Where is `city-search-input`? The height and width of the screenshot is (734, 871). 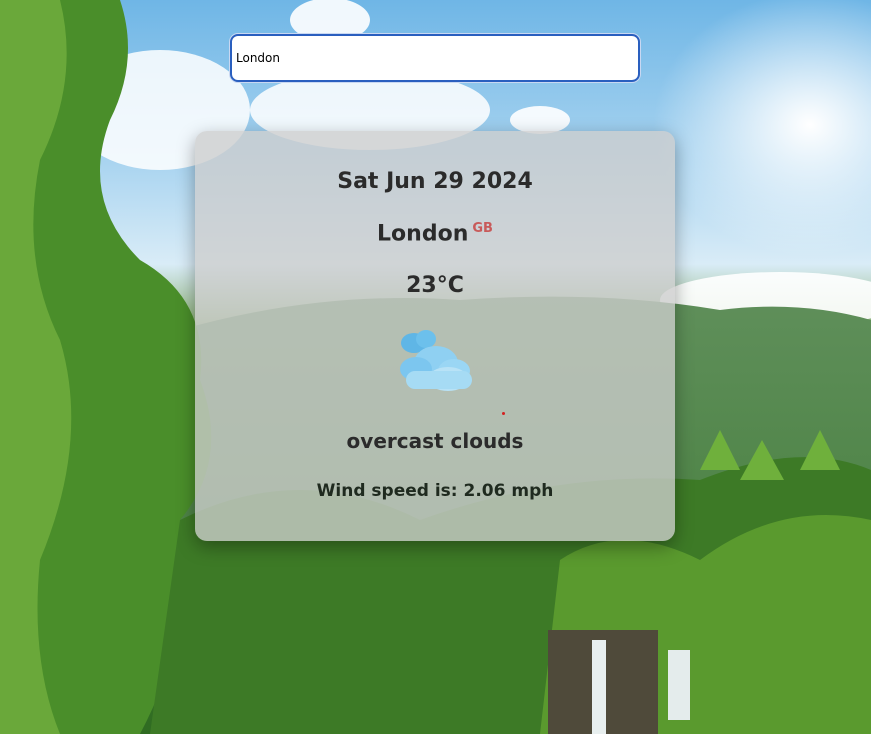
city-search-input is located at coordinates (435, 58).